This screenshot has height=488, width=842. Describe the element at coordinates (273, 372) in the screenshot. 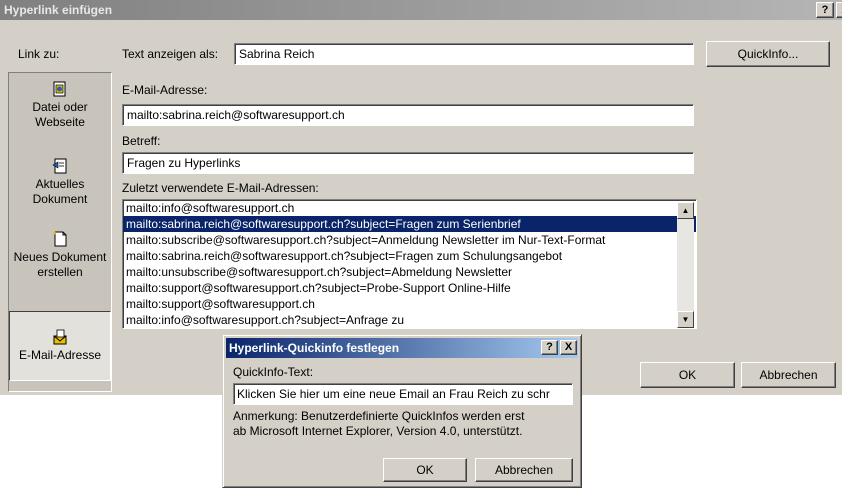

I see `quickinfo-text-label: QuickInfo-Text:` at that location.